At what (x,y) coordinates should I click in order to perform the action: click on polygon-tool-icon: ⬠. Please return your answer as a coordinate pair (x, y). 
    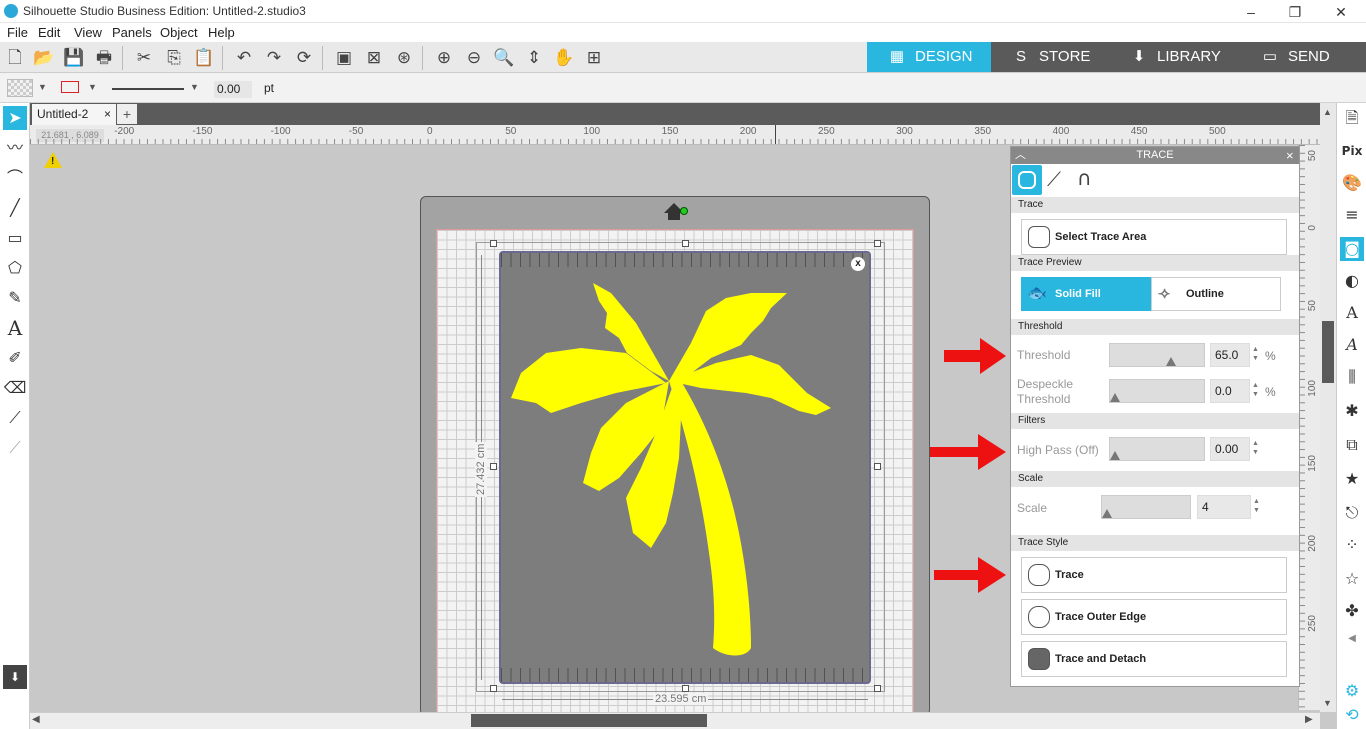
    Looking at the image, I should click on (15, 268).